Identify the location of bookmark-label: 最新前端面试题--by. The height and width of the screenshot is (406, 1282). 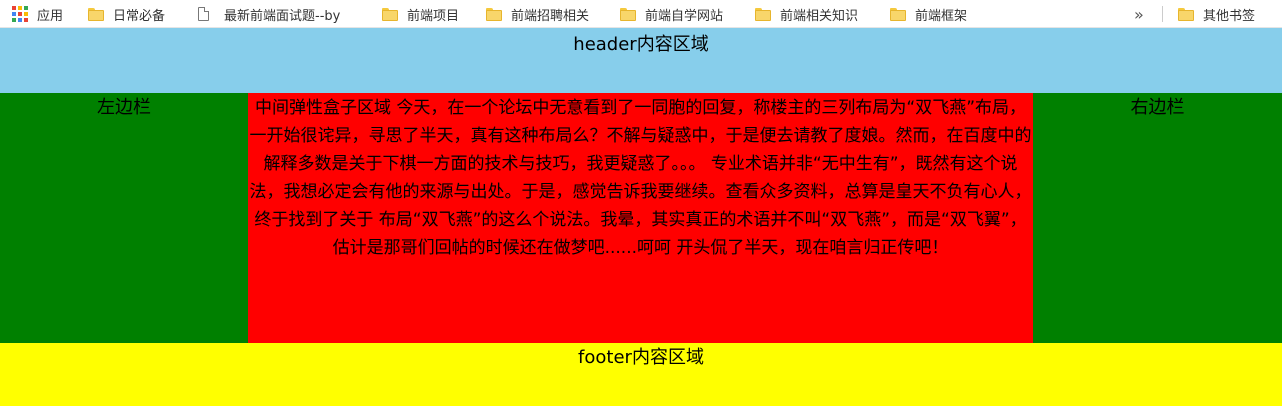
(282, 16).